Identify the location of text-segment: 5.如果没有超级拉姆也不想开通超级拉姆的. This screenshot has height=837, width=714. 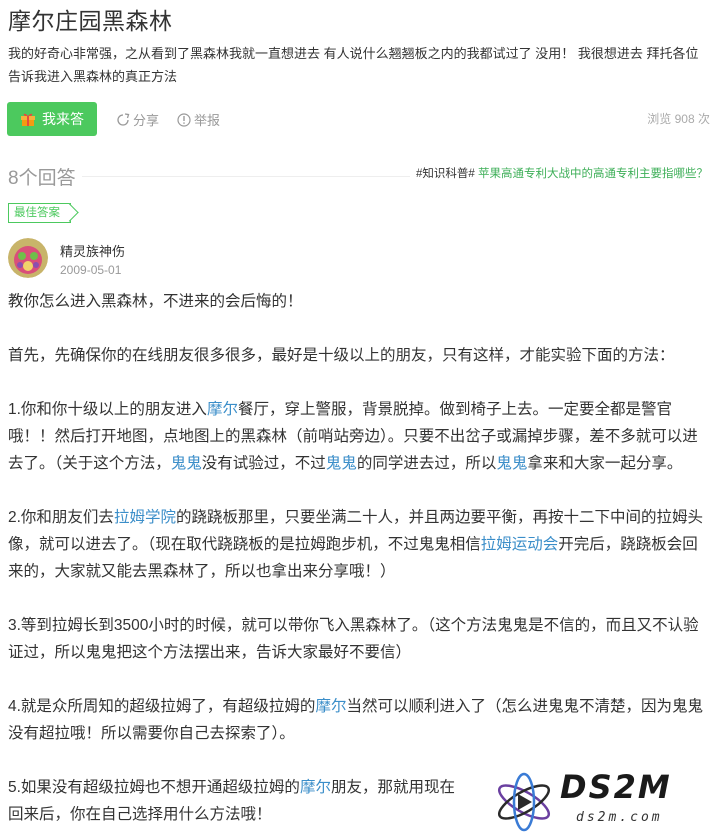
(154, 787).